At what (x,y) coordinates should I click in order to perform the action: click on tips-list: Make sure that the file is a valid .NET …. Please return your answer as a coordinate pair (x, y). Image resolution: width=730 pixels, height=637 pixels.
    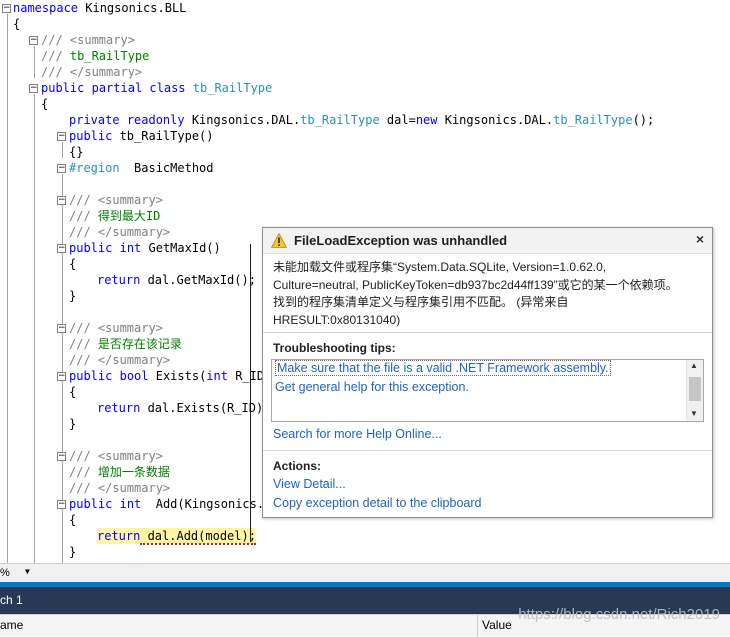
    Looking at the image, I should click on (487, 390).